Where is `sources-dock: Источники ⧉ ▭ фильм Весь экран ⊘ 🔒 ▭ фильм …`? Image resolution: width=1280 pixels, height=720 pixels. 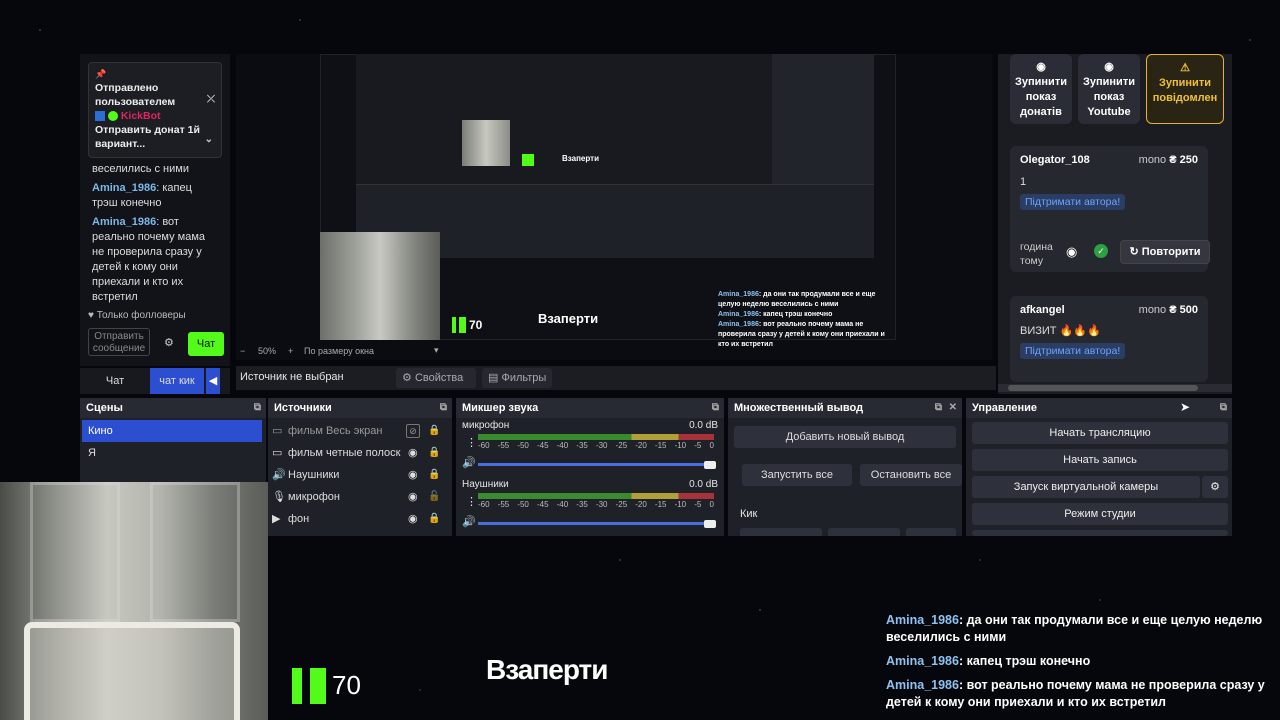 sources-dock: Источники ⧉ ▭ фильм Весь экран ⊘ 🔒 ▭ фильм … is located at coordinates (360, 467).